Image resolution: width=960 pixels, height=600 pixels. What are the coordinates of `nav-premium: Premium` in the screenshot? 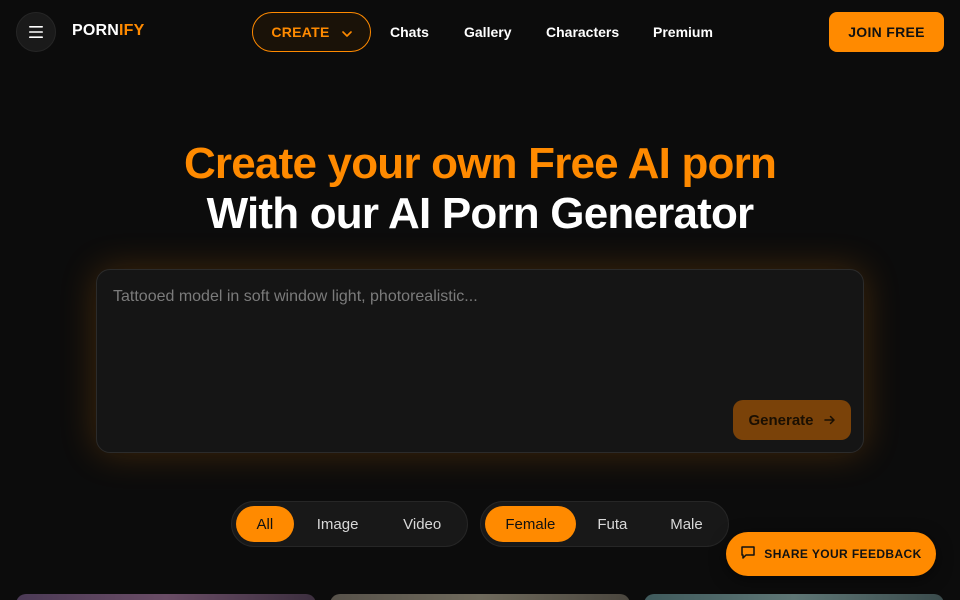 It's located at (683, 32).